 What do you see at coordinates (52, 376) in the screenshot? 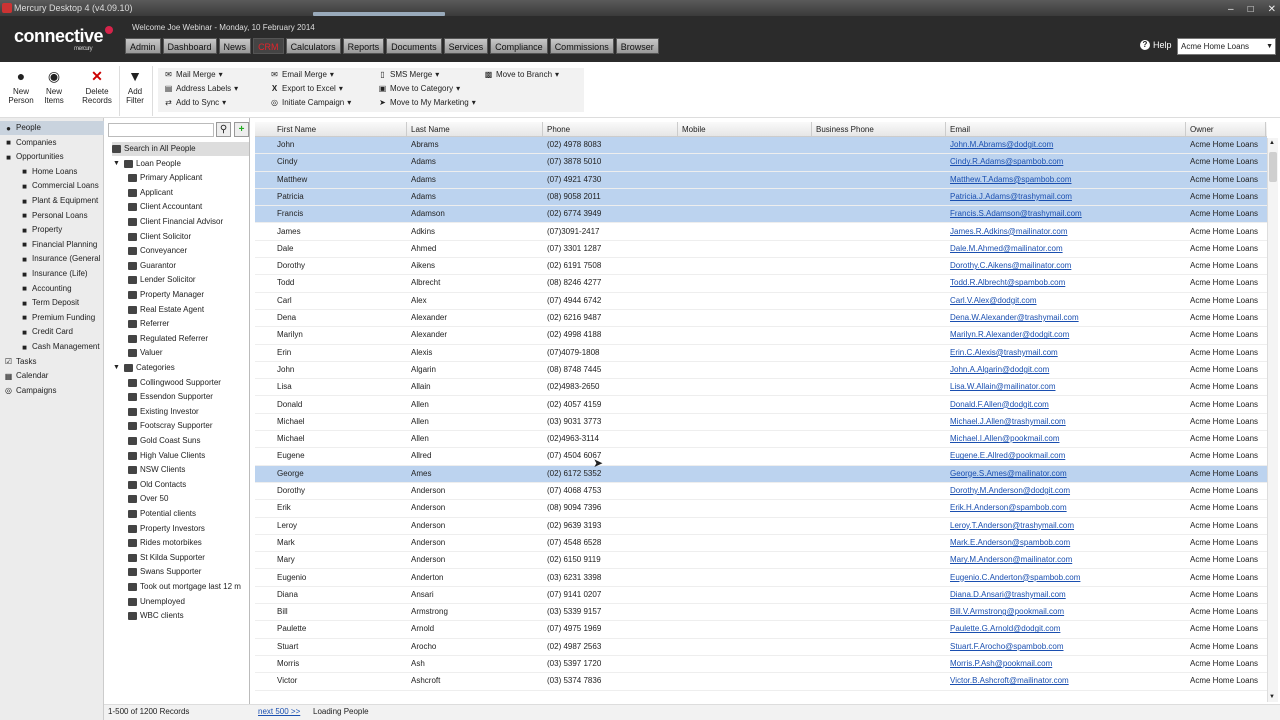
I see `nav-item-calendar: ▦ Calendar` at bounding box center [52, 376].